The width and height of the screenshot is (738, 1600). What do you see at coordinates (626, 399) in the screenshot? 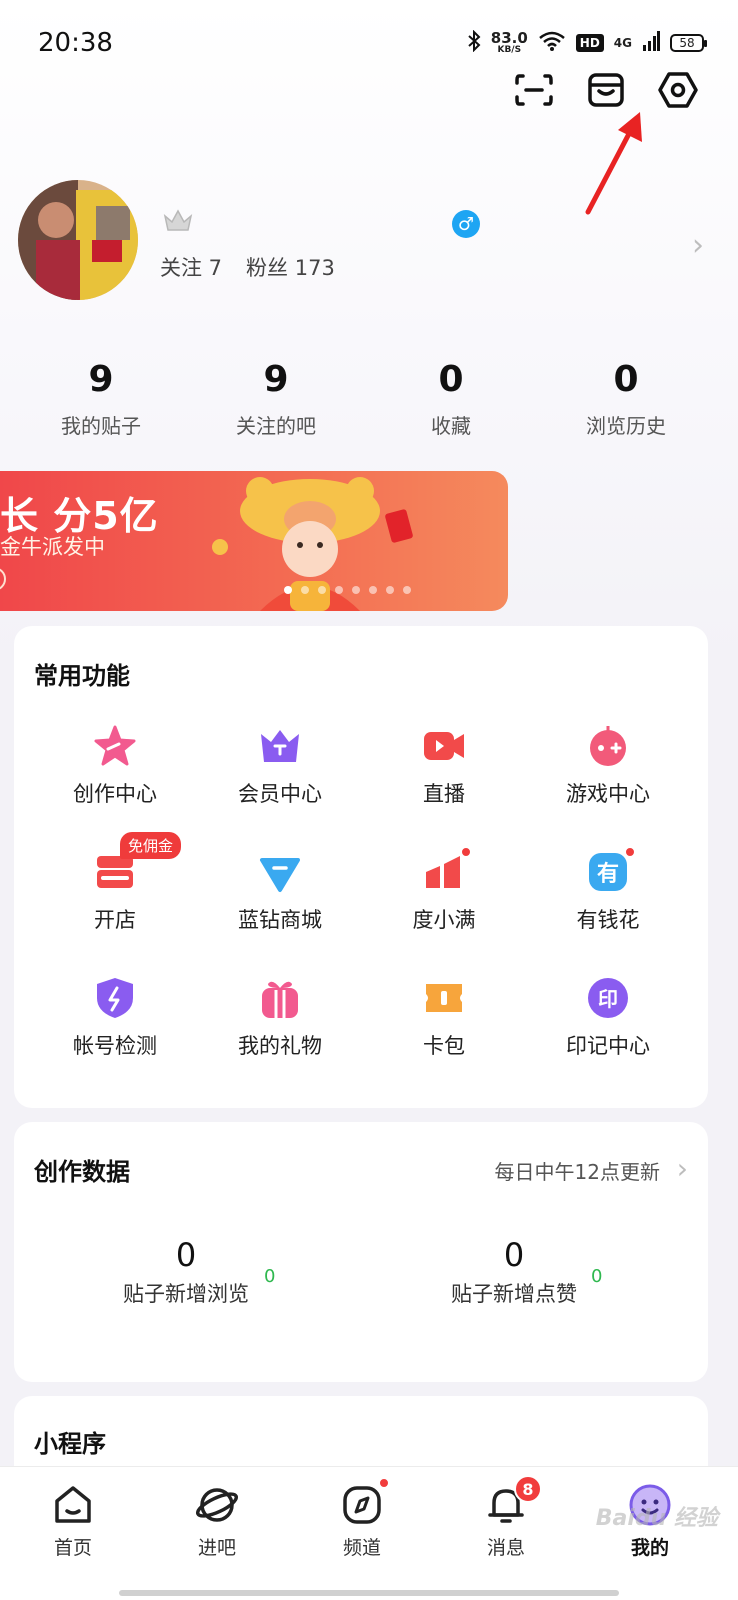
I see `stat-history: 0 浏览历史` at bounding box center [626, 399].